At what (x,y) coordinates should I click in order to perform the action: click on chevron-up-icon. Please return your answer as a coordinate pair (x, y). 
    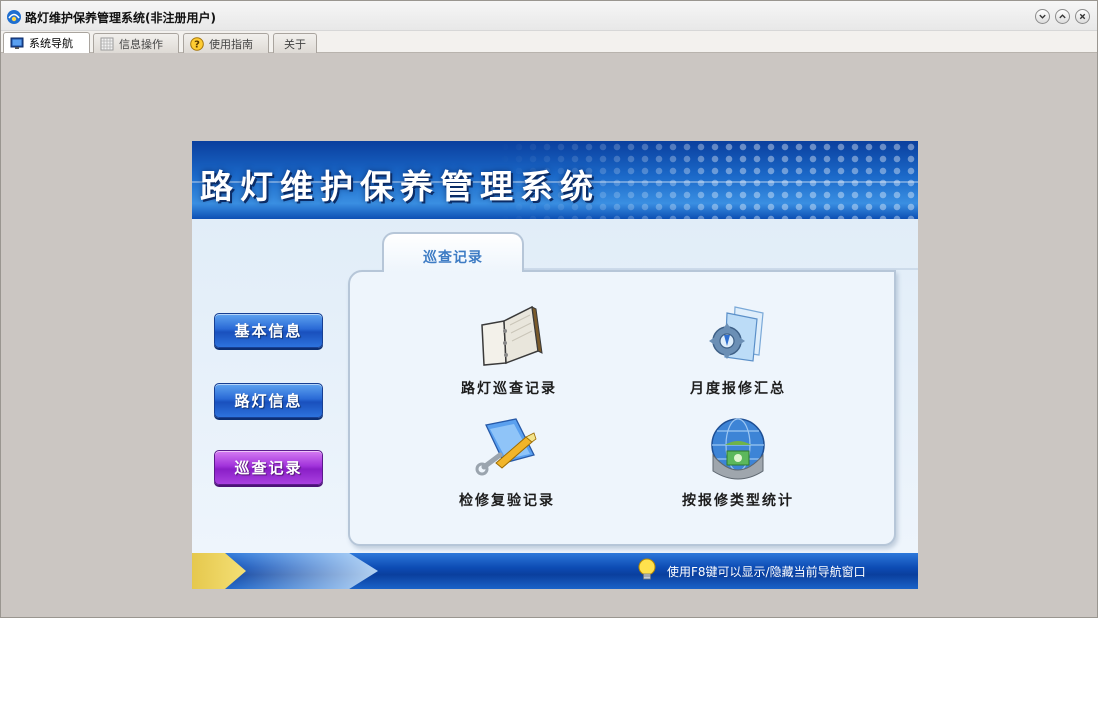
    Looking at the image, I should click on (1062, 16).